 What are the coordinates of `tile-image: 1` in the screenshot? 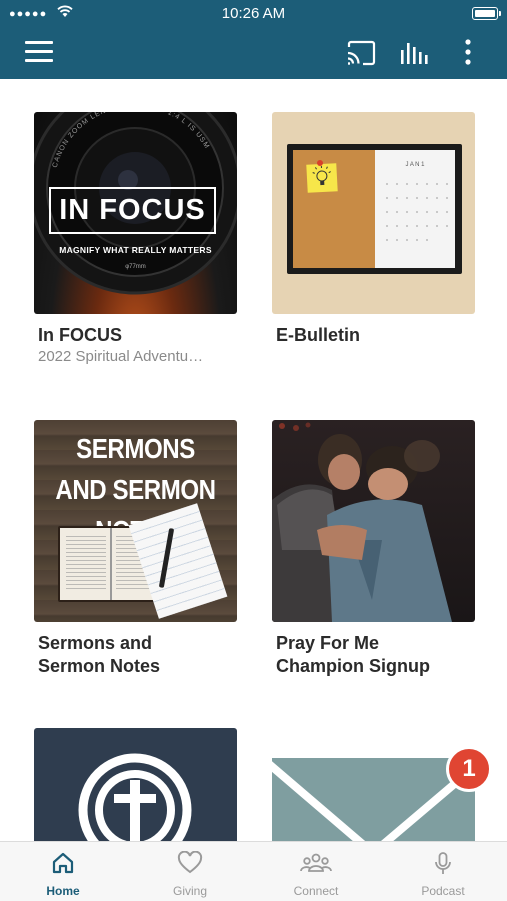 It's located at (382, 784).